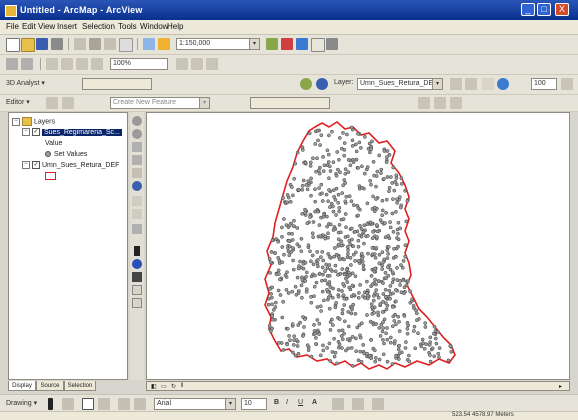 The image size is (578, 420). What do you see at coordinates (140, 404) in the screenshot?
I see `edit-vertices-icon` at bounding box center [140, 404].